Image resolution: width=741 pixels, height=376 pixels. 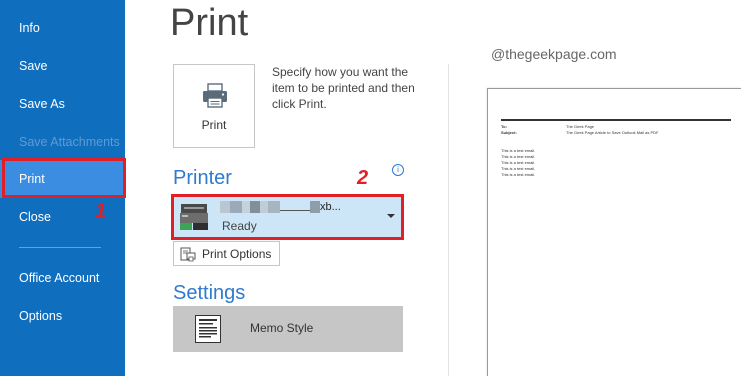 I want to click on preview-to-value: The Geek Page, so click(x=580, y=126).